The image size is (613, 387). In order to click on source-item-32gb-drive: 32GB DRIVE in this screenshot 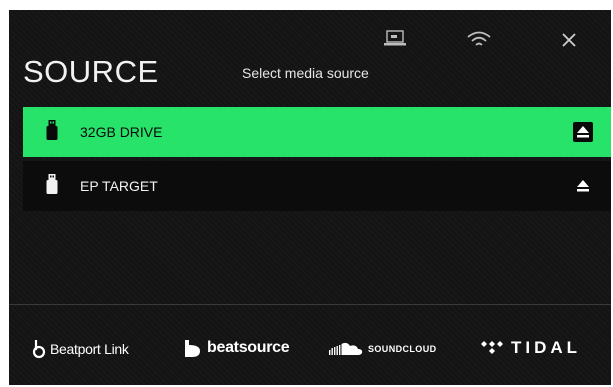, I will do `click(317, 132)`.